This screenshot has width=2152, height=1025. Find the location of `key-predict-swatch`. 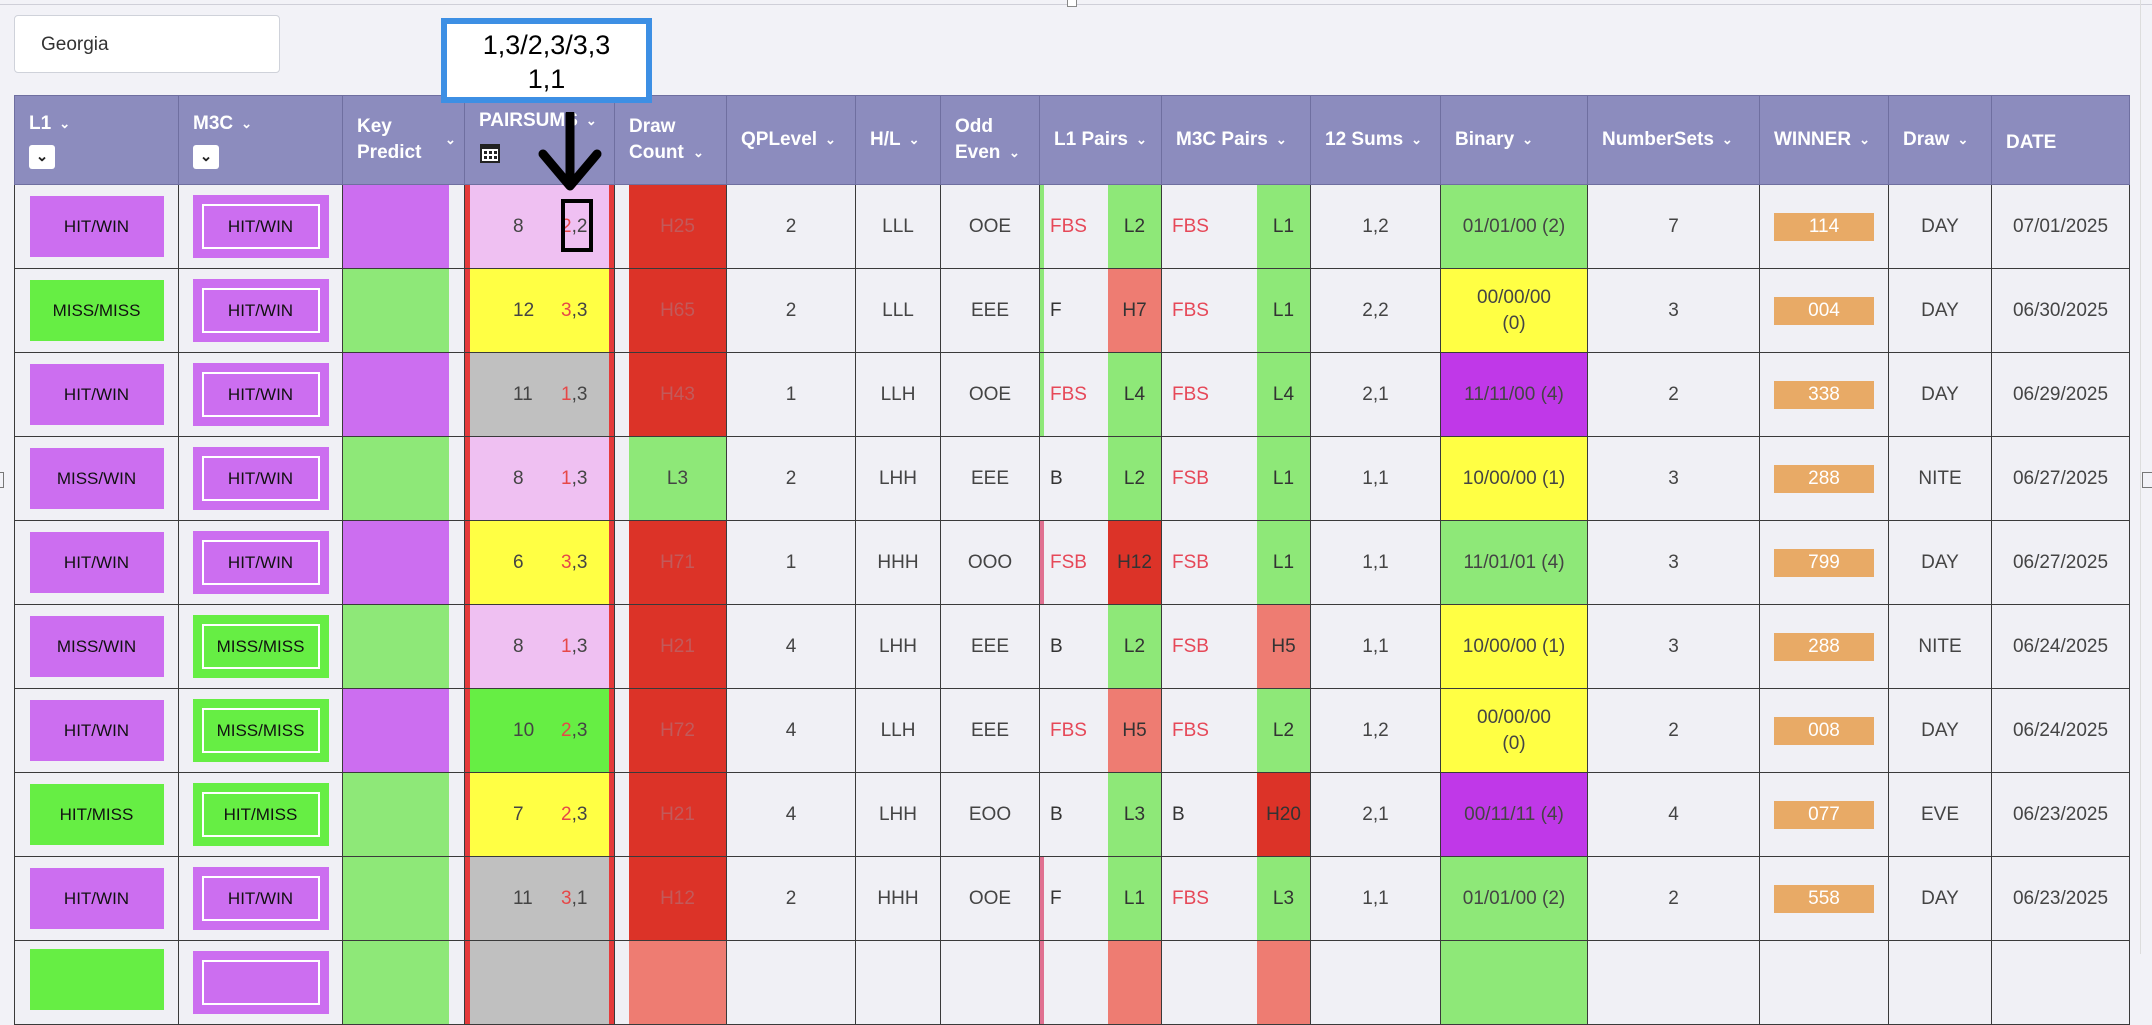

key-predict-swatch is located at coordinates (396, 982).